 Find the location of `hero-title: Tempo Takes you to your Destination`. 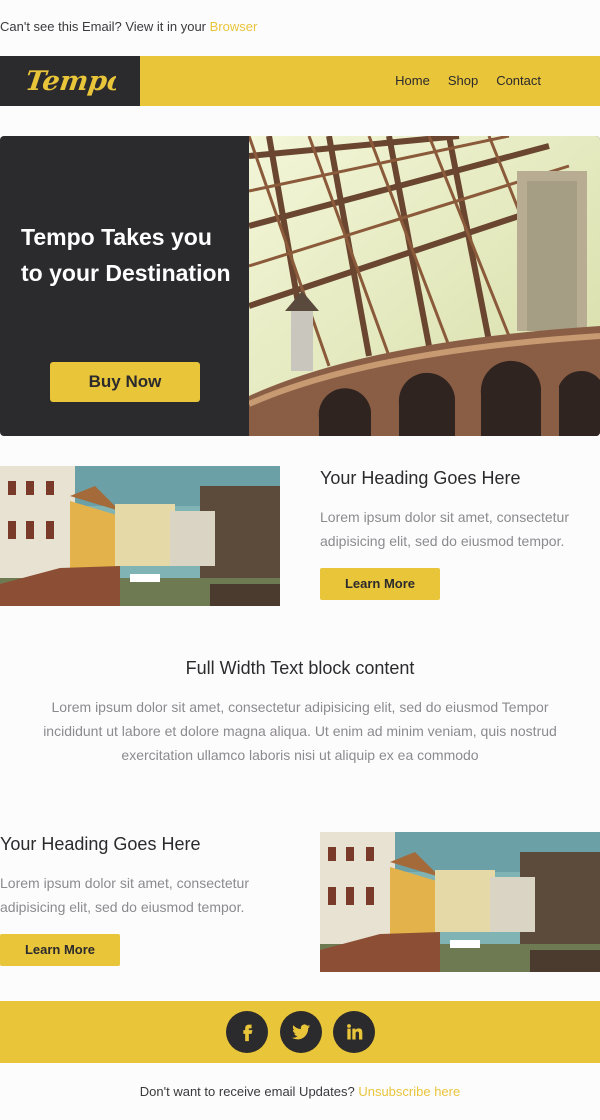

hero-title: Tempo Takes you to your Destination is located at coordinates (126, 255).